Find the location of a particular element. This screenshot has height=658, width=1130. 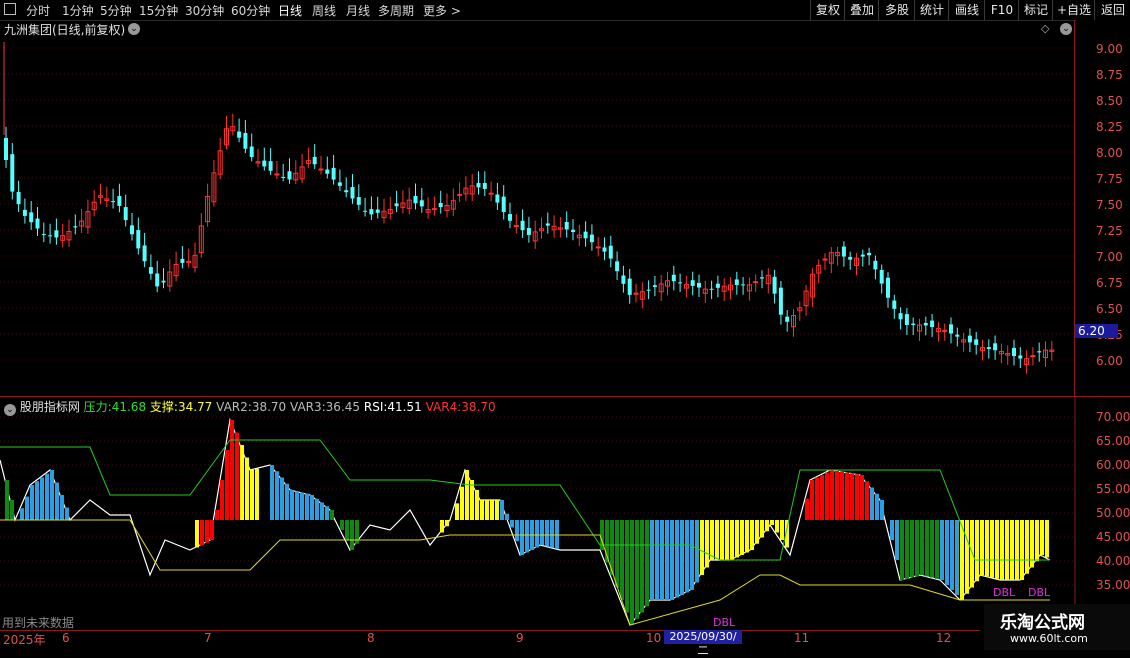

date-label: 6 is located at coordinates (66, 638).